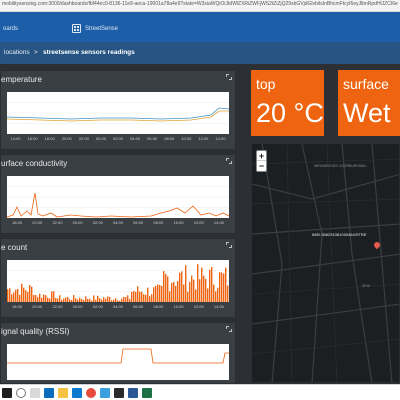 The image size is (400, 400). What do you see at coordinates (57, 222) in the screenshot?
I see `x-tick-label: 22:00` at bounding box center [57, 222].